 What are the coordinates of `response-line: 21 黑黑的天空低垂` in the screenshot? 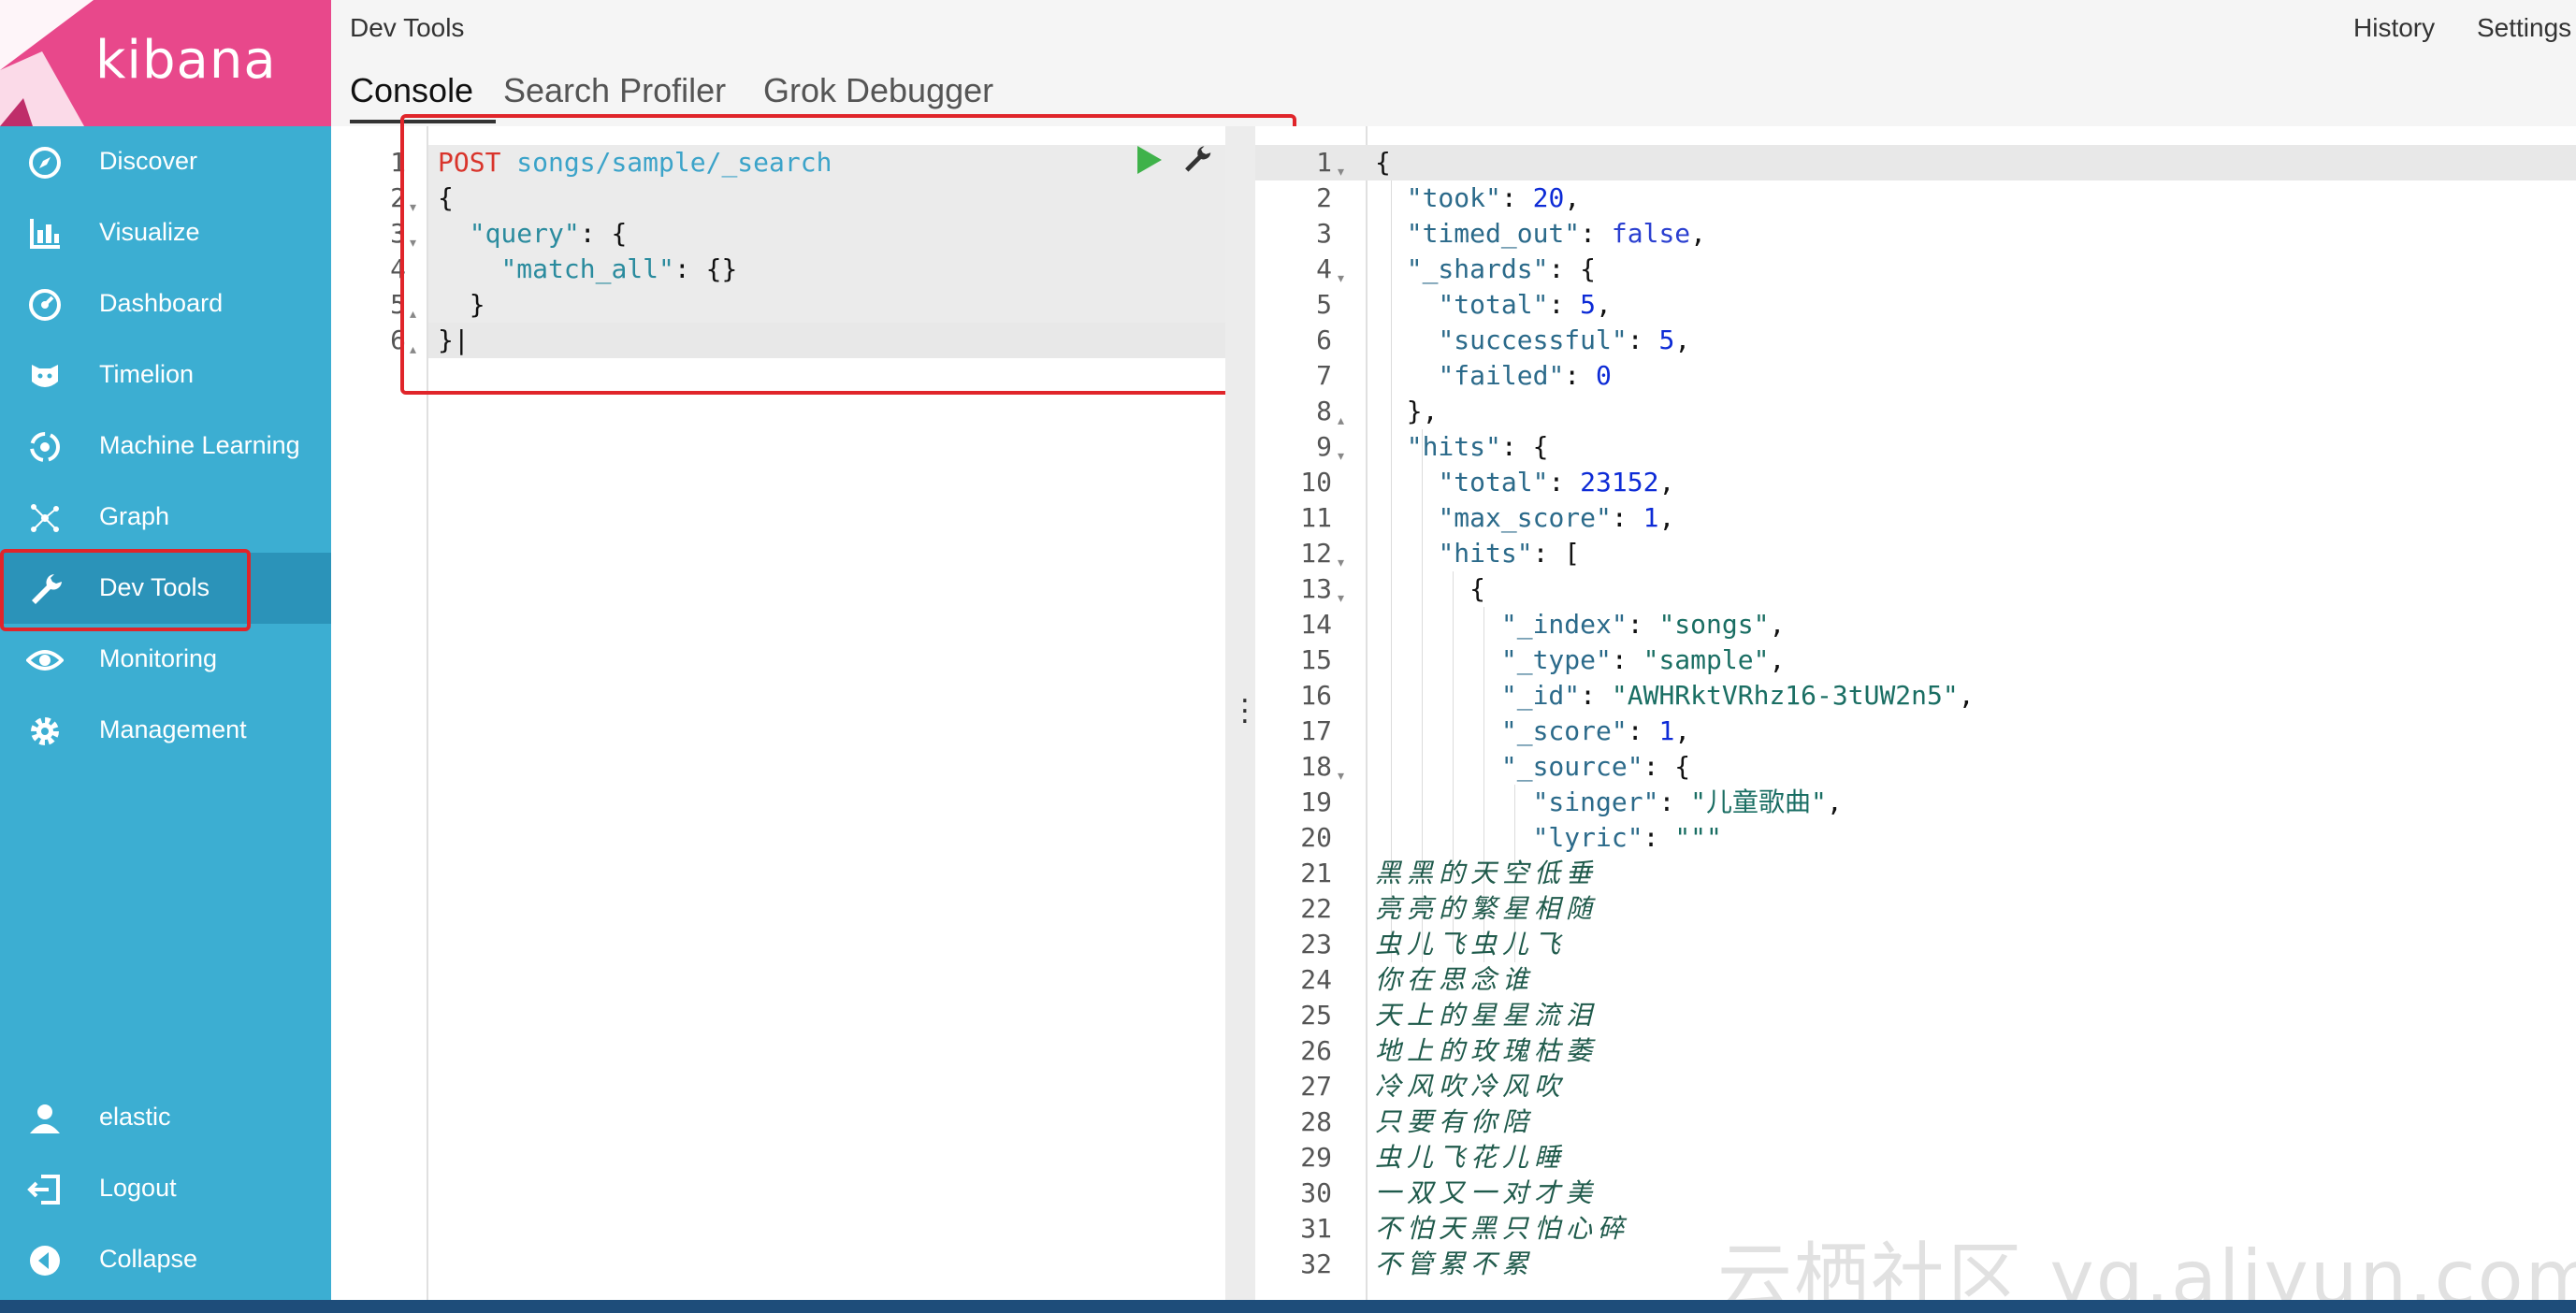 It's located at (1915, 874).